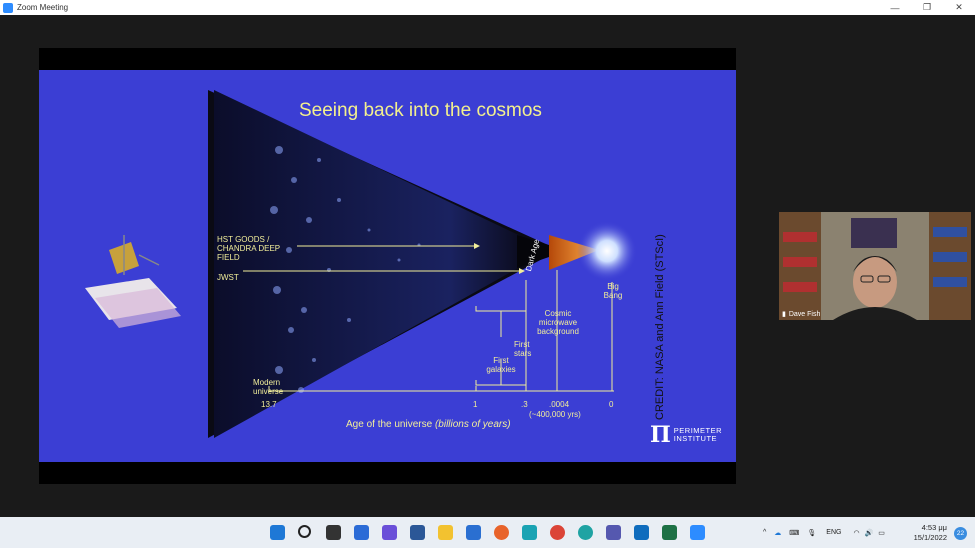 Image resolution: width=975 pixels, height=548 pixels. Describe the element at coordinates (856, 533) in the screenshot. I see `wifi-icon: ◠` at that location.